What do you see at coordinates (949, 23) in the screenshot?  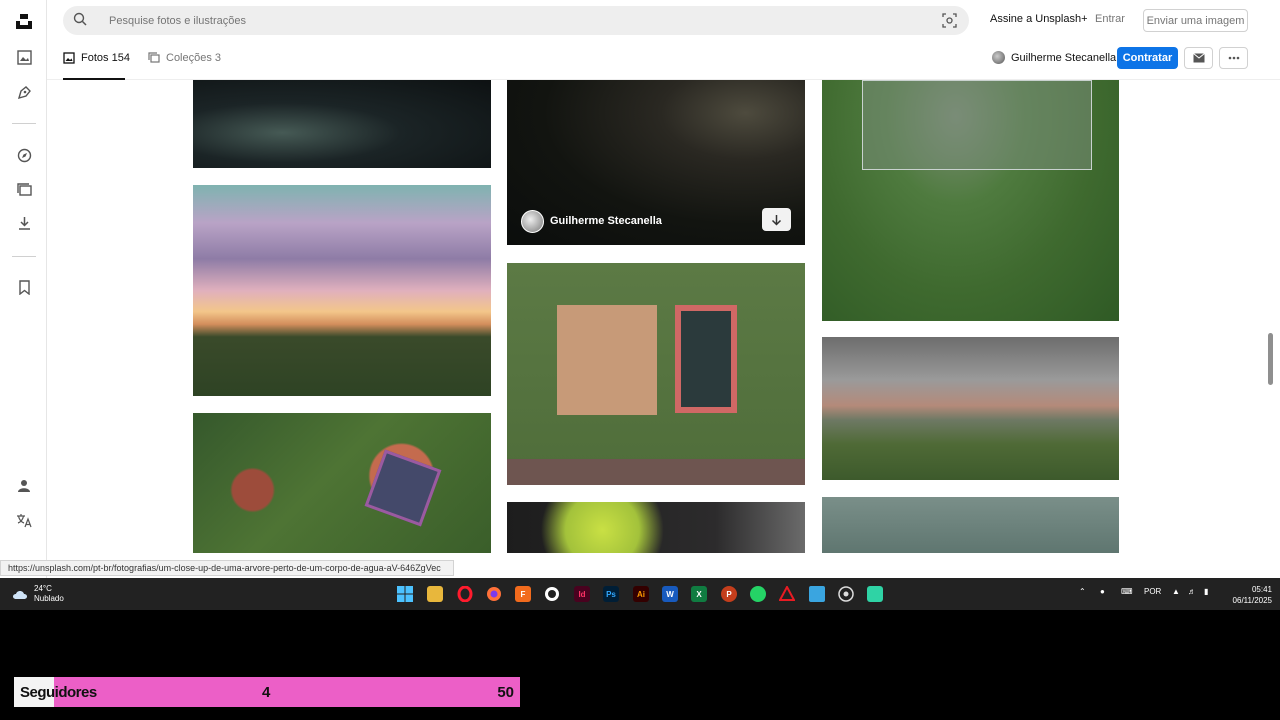 I see `visual-search-icon` at bounding box center [949, 23].